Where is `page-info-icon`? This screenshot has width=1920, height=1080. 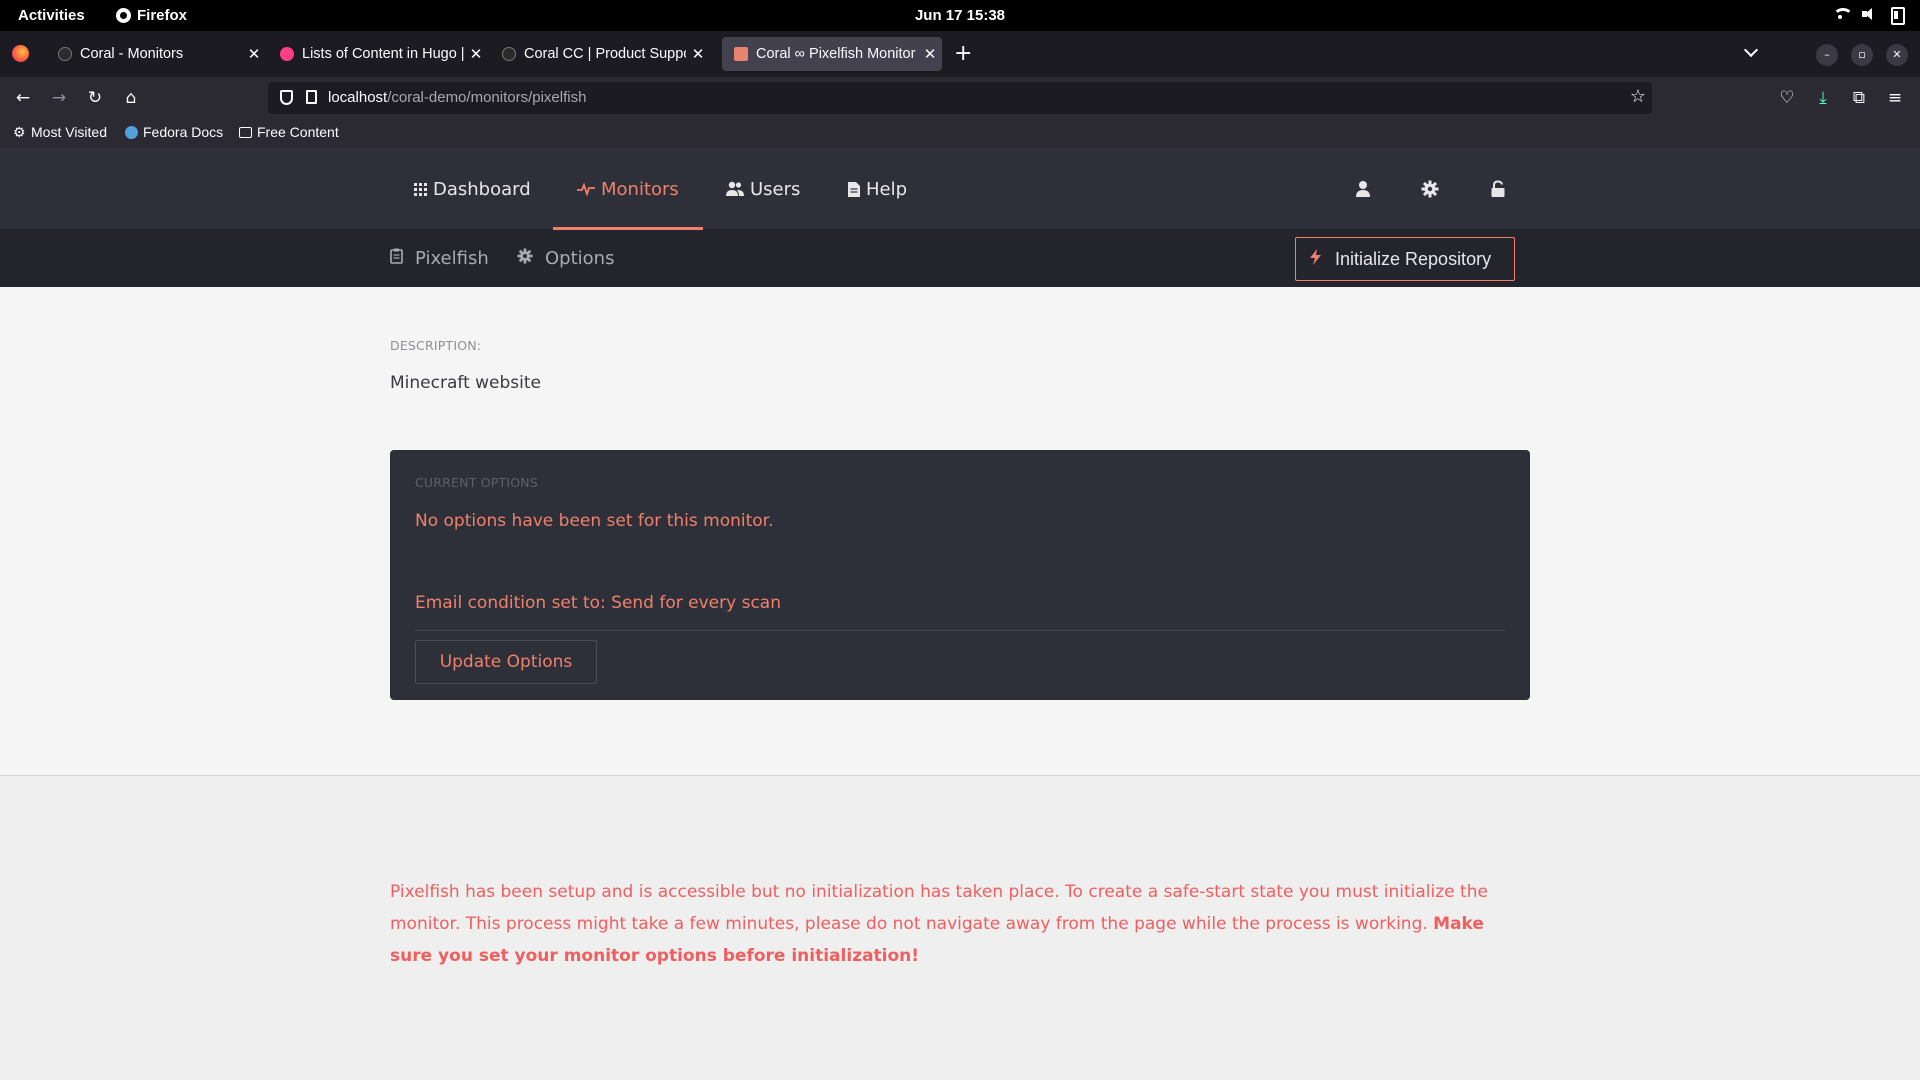 page-info-icon is located at coordinates (311, 97).